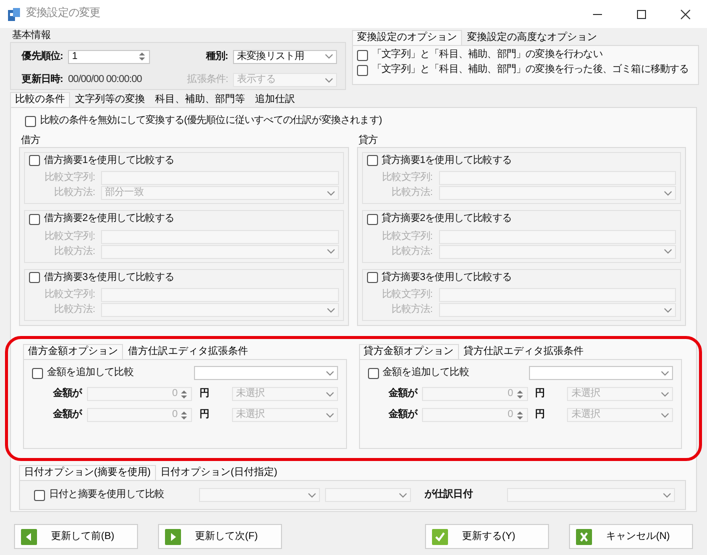 Image resolution: width=707 pixels, height=555 pixels. I want to click on field-label: 拡張条件:, so click(207, 80).